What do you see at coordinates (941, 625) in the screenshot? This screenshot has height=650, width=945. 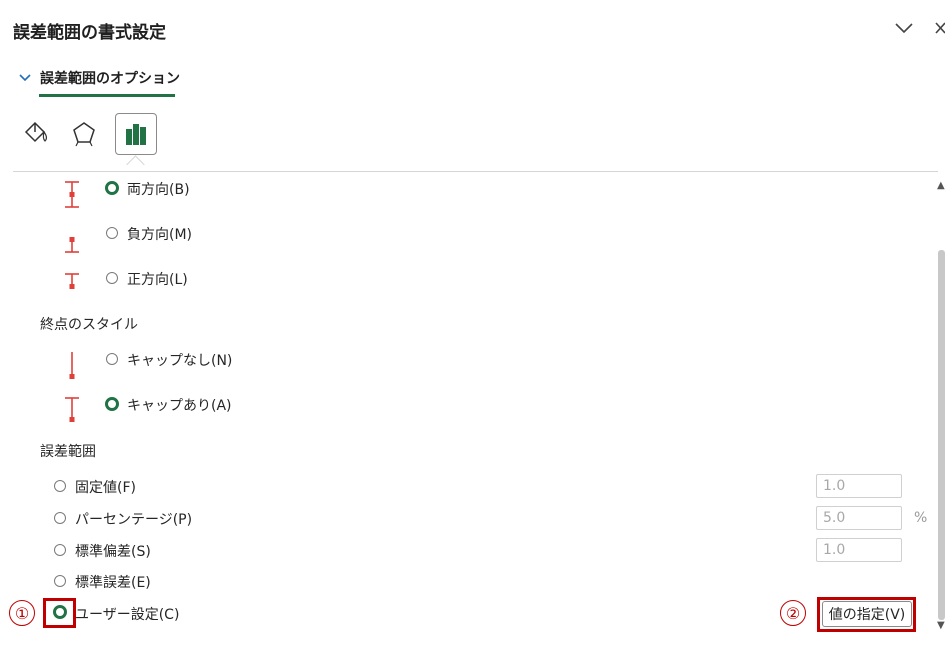 I see `scroll-down-icon: ▼` at bounding box center [941, 625].